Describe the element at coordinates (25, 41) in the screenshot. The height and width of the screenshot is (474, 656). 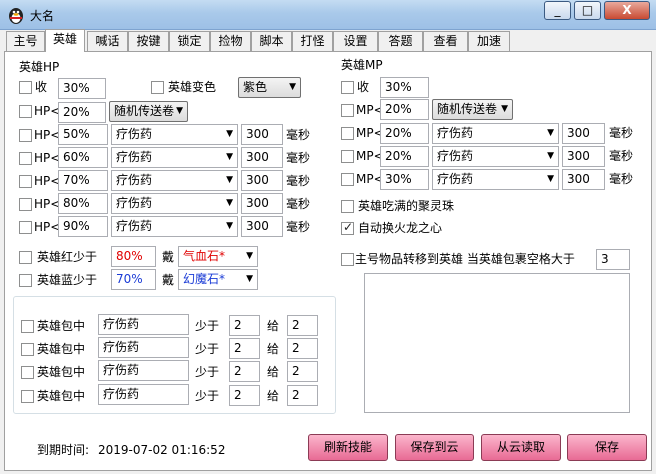
I see `tab-main: 主号` at that location.